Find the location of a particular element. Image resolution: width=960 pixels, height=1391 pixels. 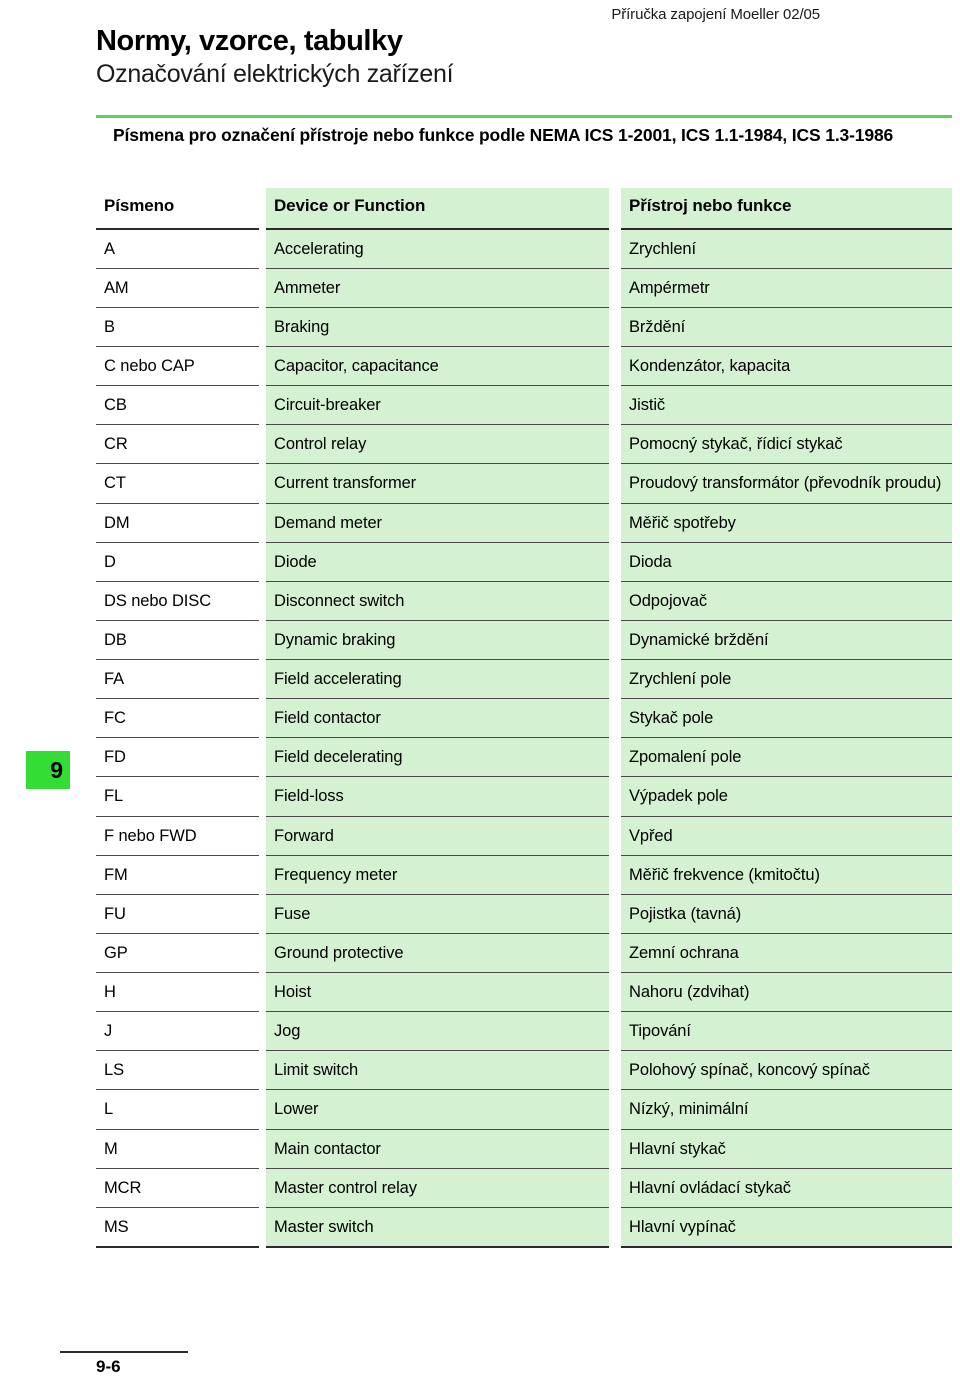

table-row: DM Demand meter Měřič spotřeby is located at coordinates (524, 522).